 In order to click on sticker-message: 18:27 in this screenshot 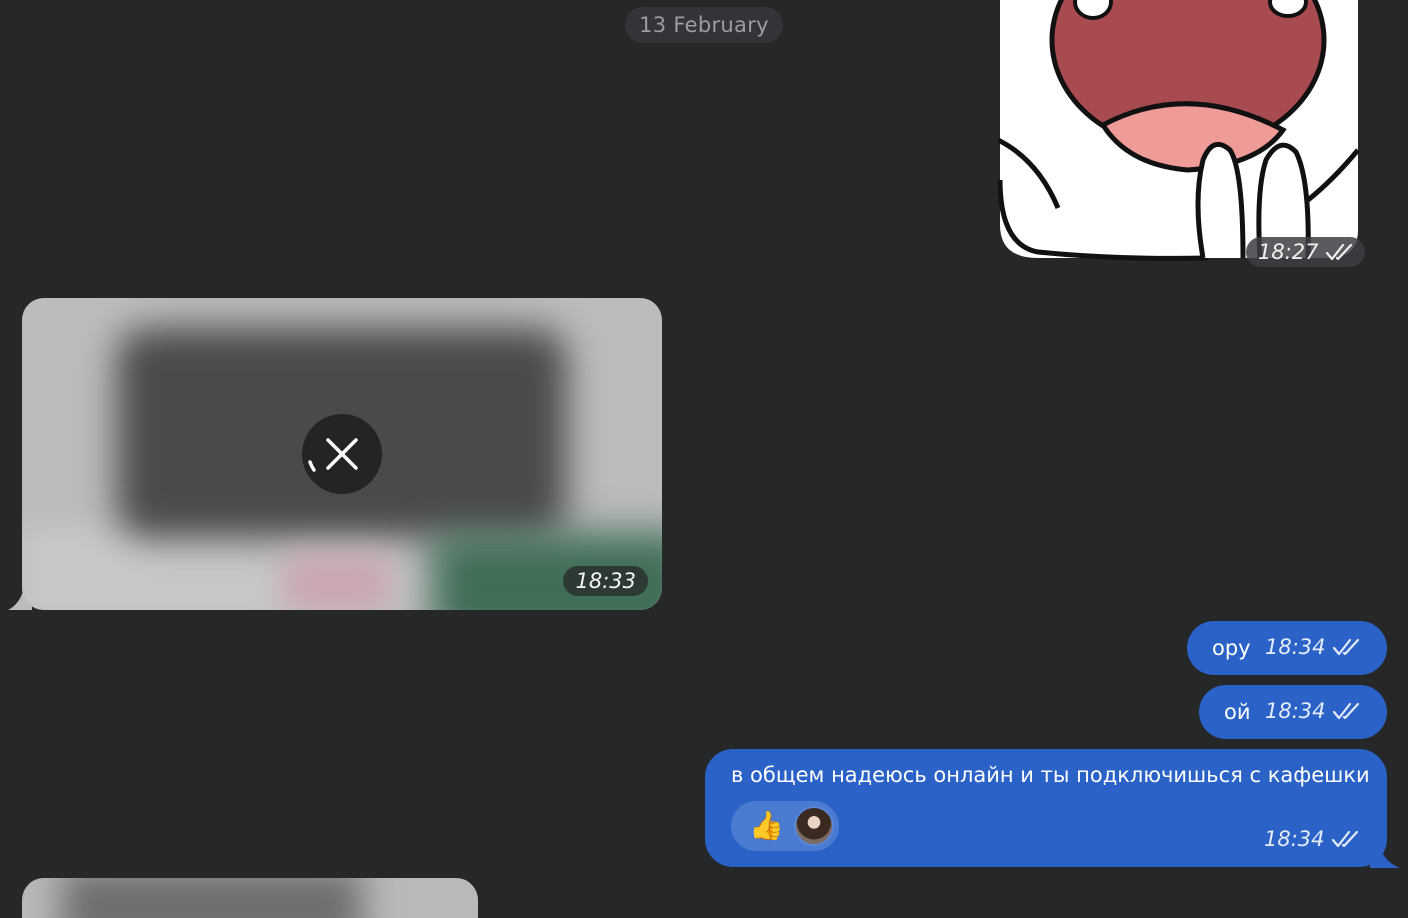, I will do `click(1181, 133)`.